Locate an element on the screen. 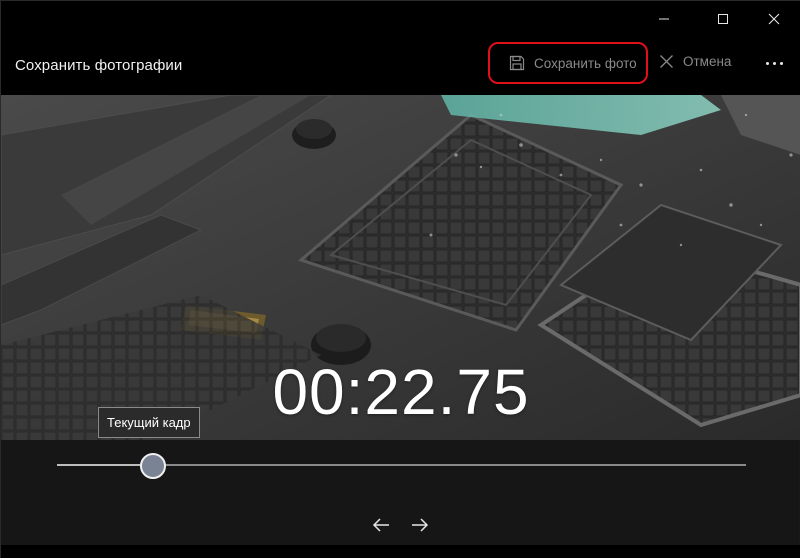  save-photo-button: Сохранить фото is located at coordinates (568, 63).